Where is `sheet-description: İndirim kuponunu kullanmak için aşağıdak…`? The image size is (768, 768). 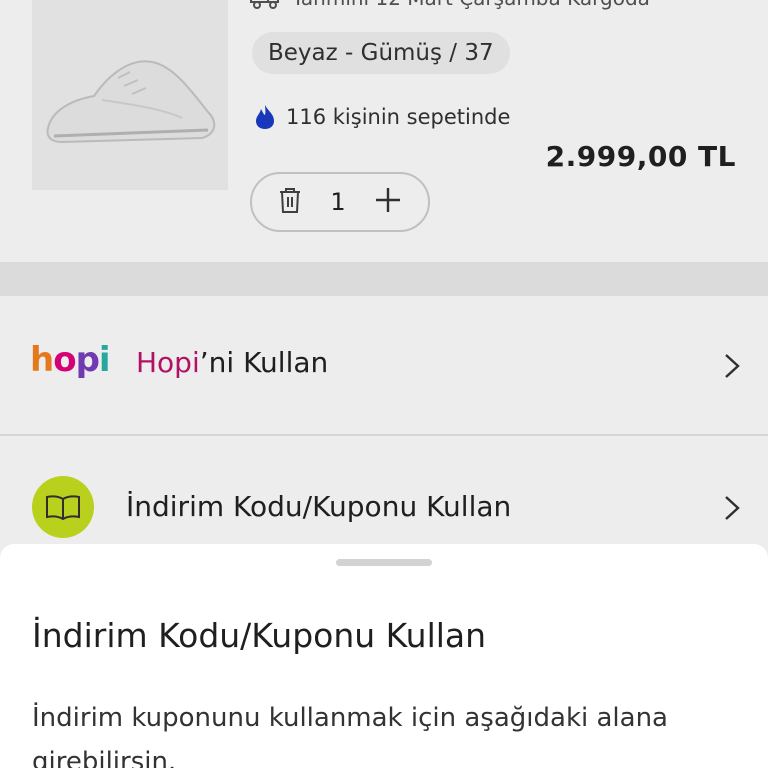
sheet-description: İndirim kuponunu kullanmak için aşağıdak… is located at coordinates (350, 735).